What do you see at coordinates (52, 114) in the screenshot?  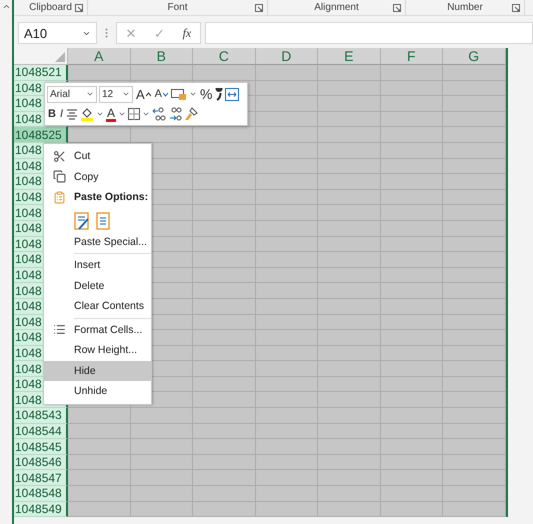 I see `bold-button: B` at bounding box center [52, 114].